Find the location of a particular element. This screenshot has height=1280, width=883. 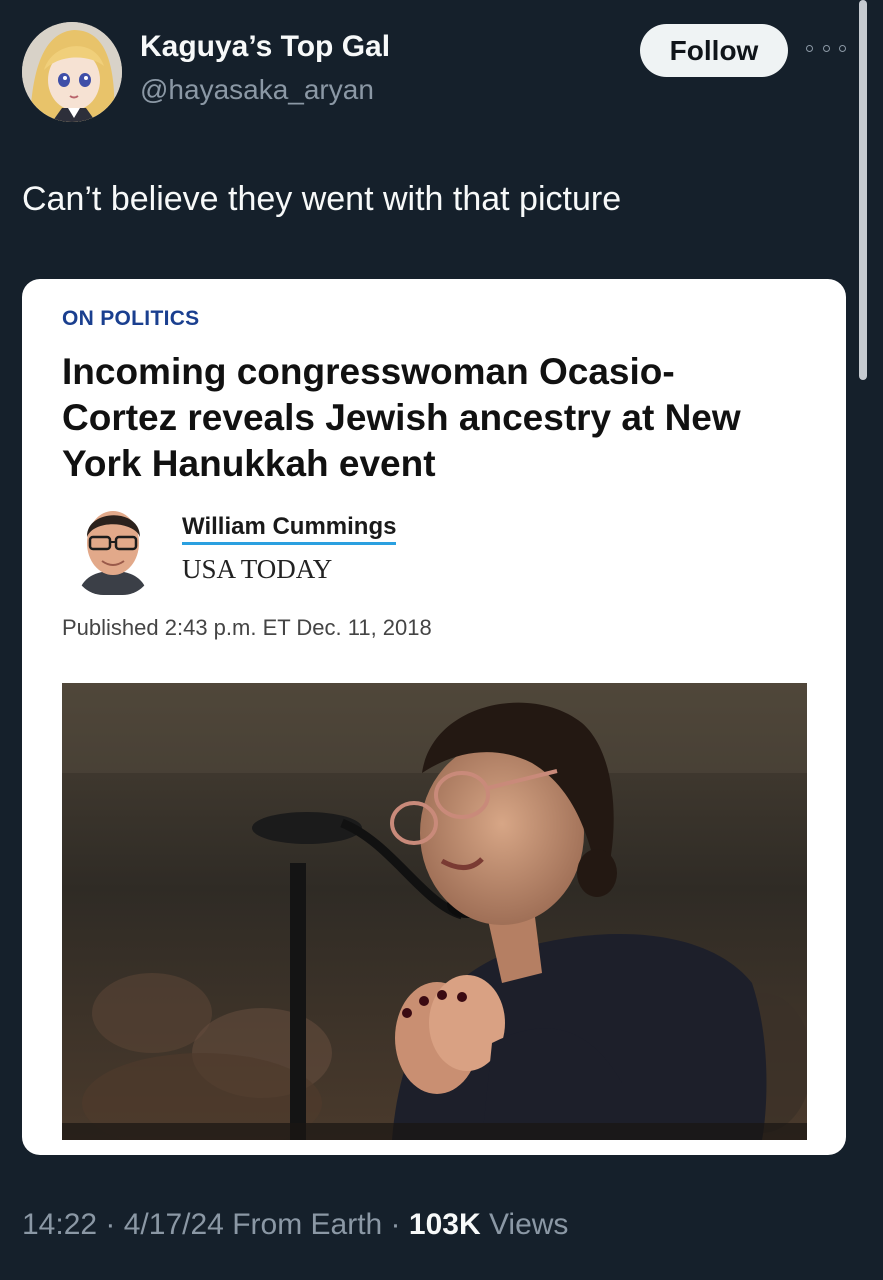

scrollbar is located at coordinates (863, 190).